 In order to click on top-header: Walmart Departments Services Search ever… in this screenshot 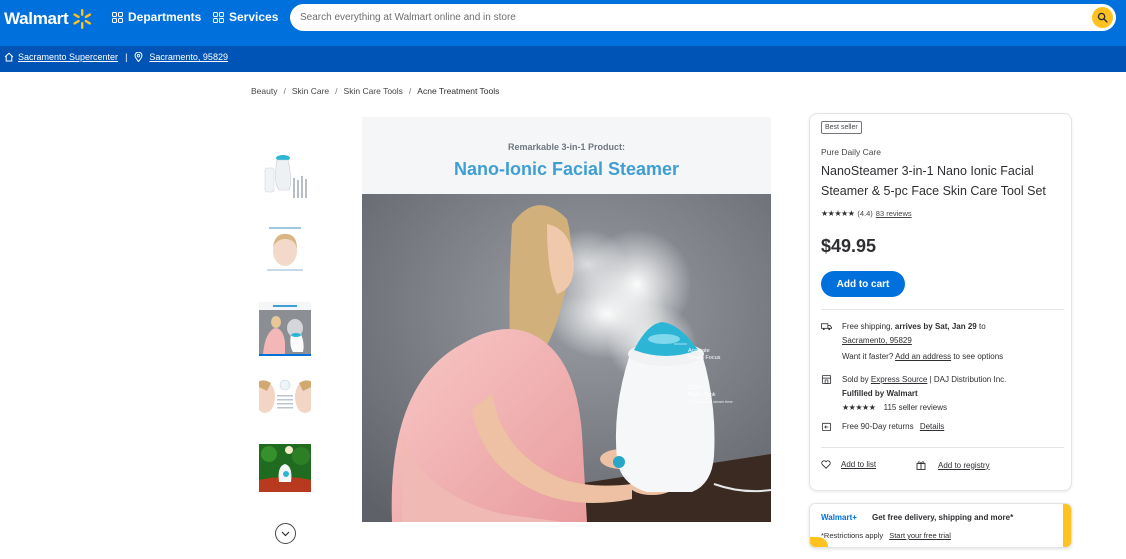, I will do `click(563, 23)`.